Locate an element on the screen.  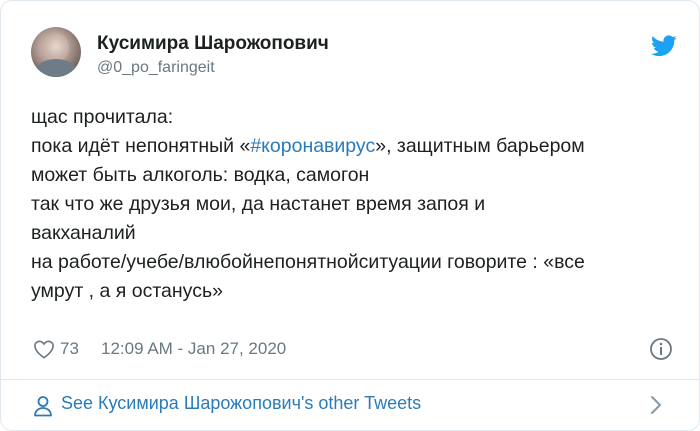
see-other-tweets-link: See Кусимира Шарожопович's other Tweets is located at coordinates (350, 405).